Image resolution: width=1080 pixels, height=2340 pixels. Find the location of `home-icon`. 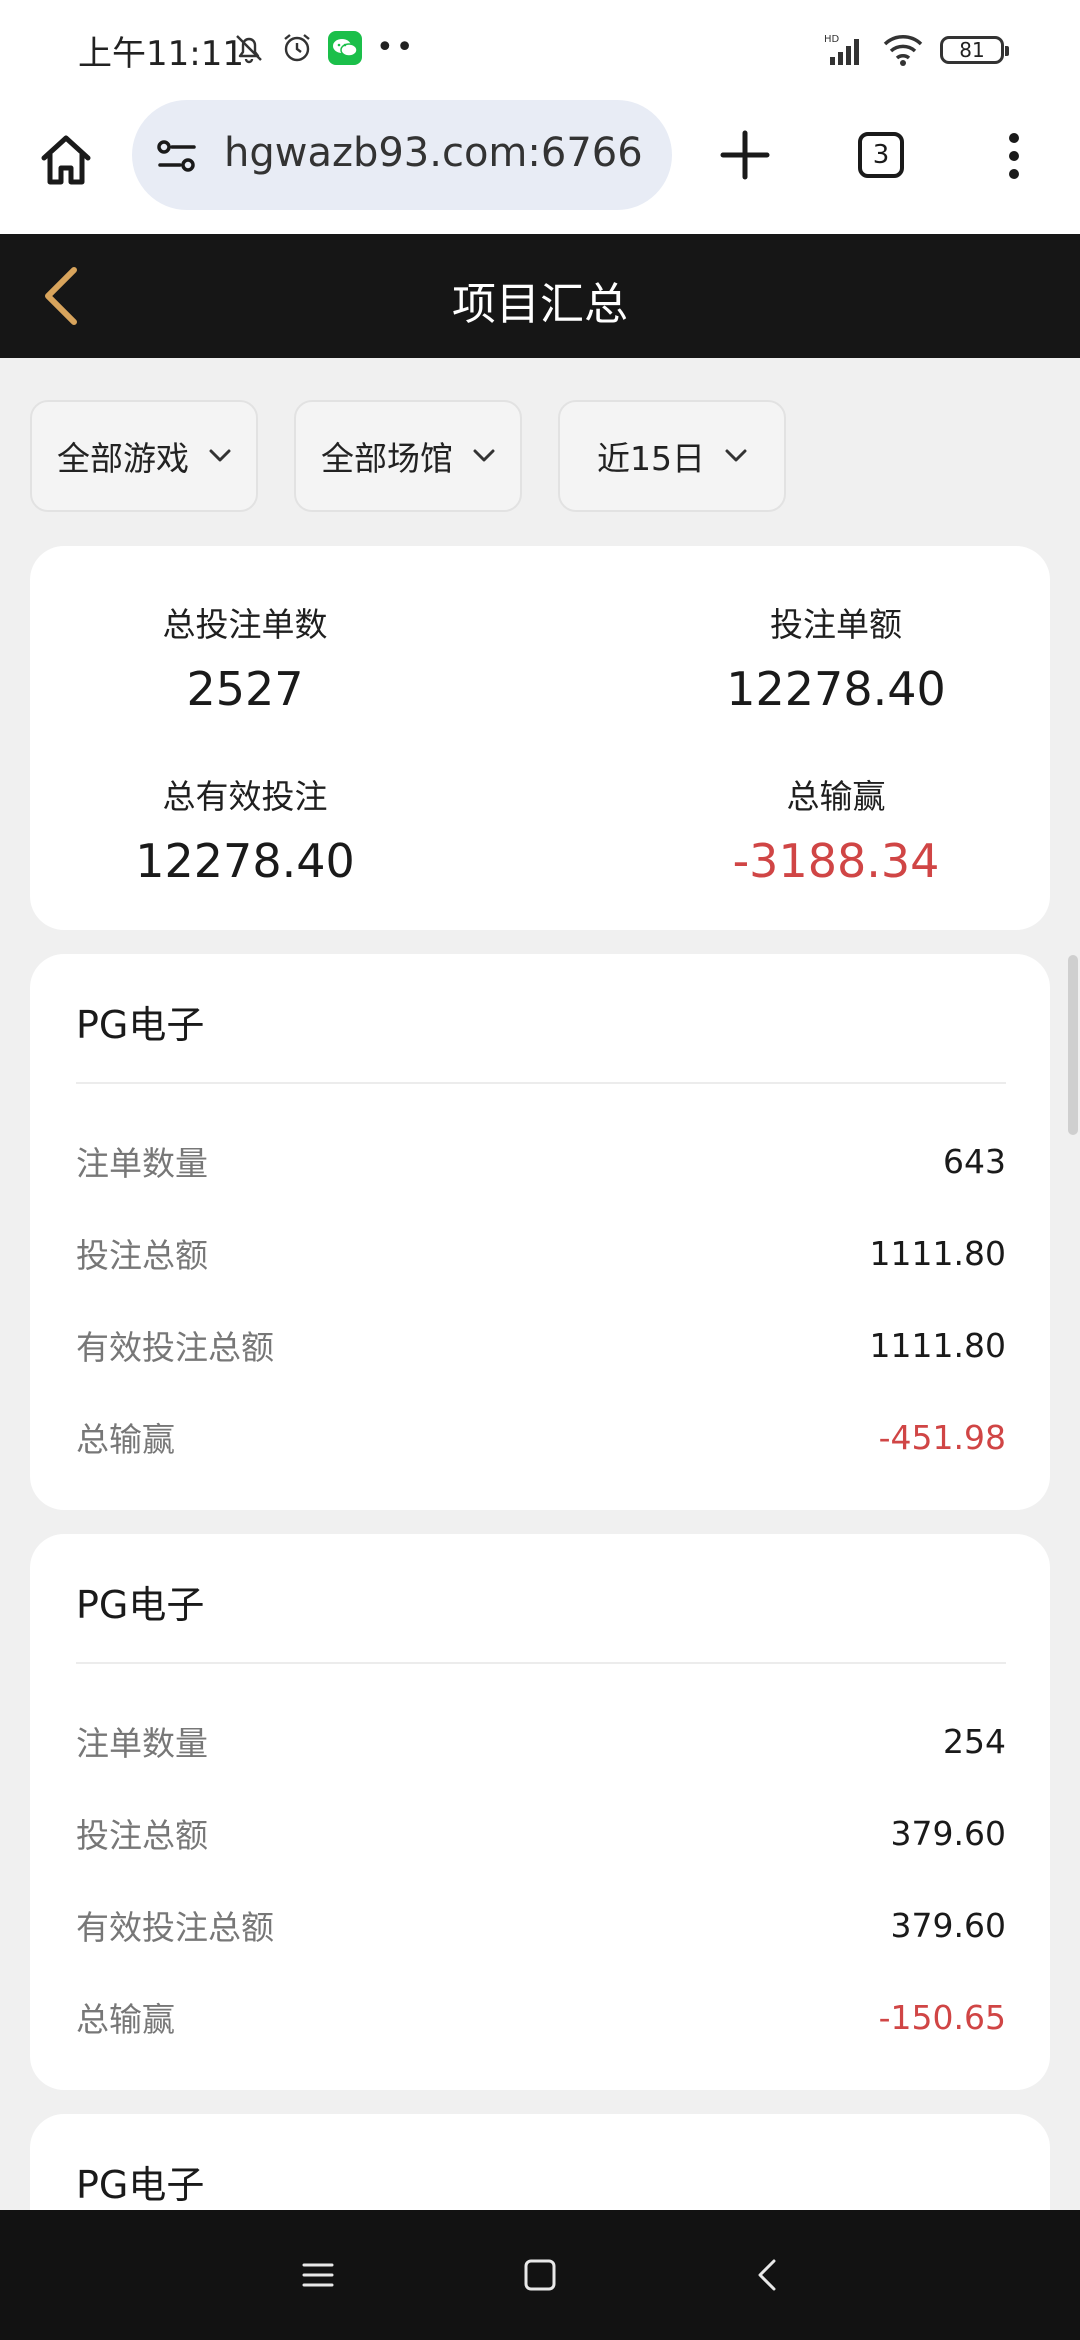

home-icon is located at coordinates (66, 160).